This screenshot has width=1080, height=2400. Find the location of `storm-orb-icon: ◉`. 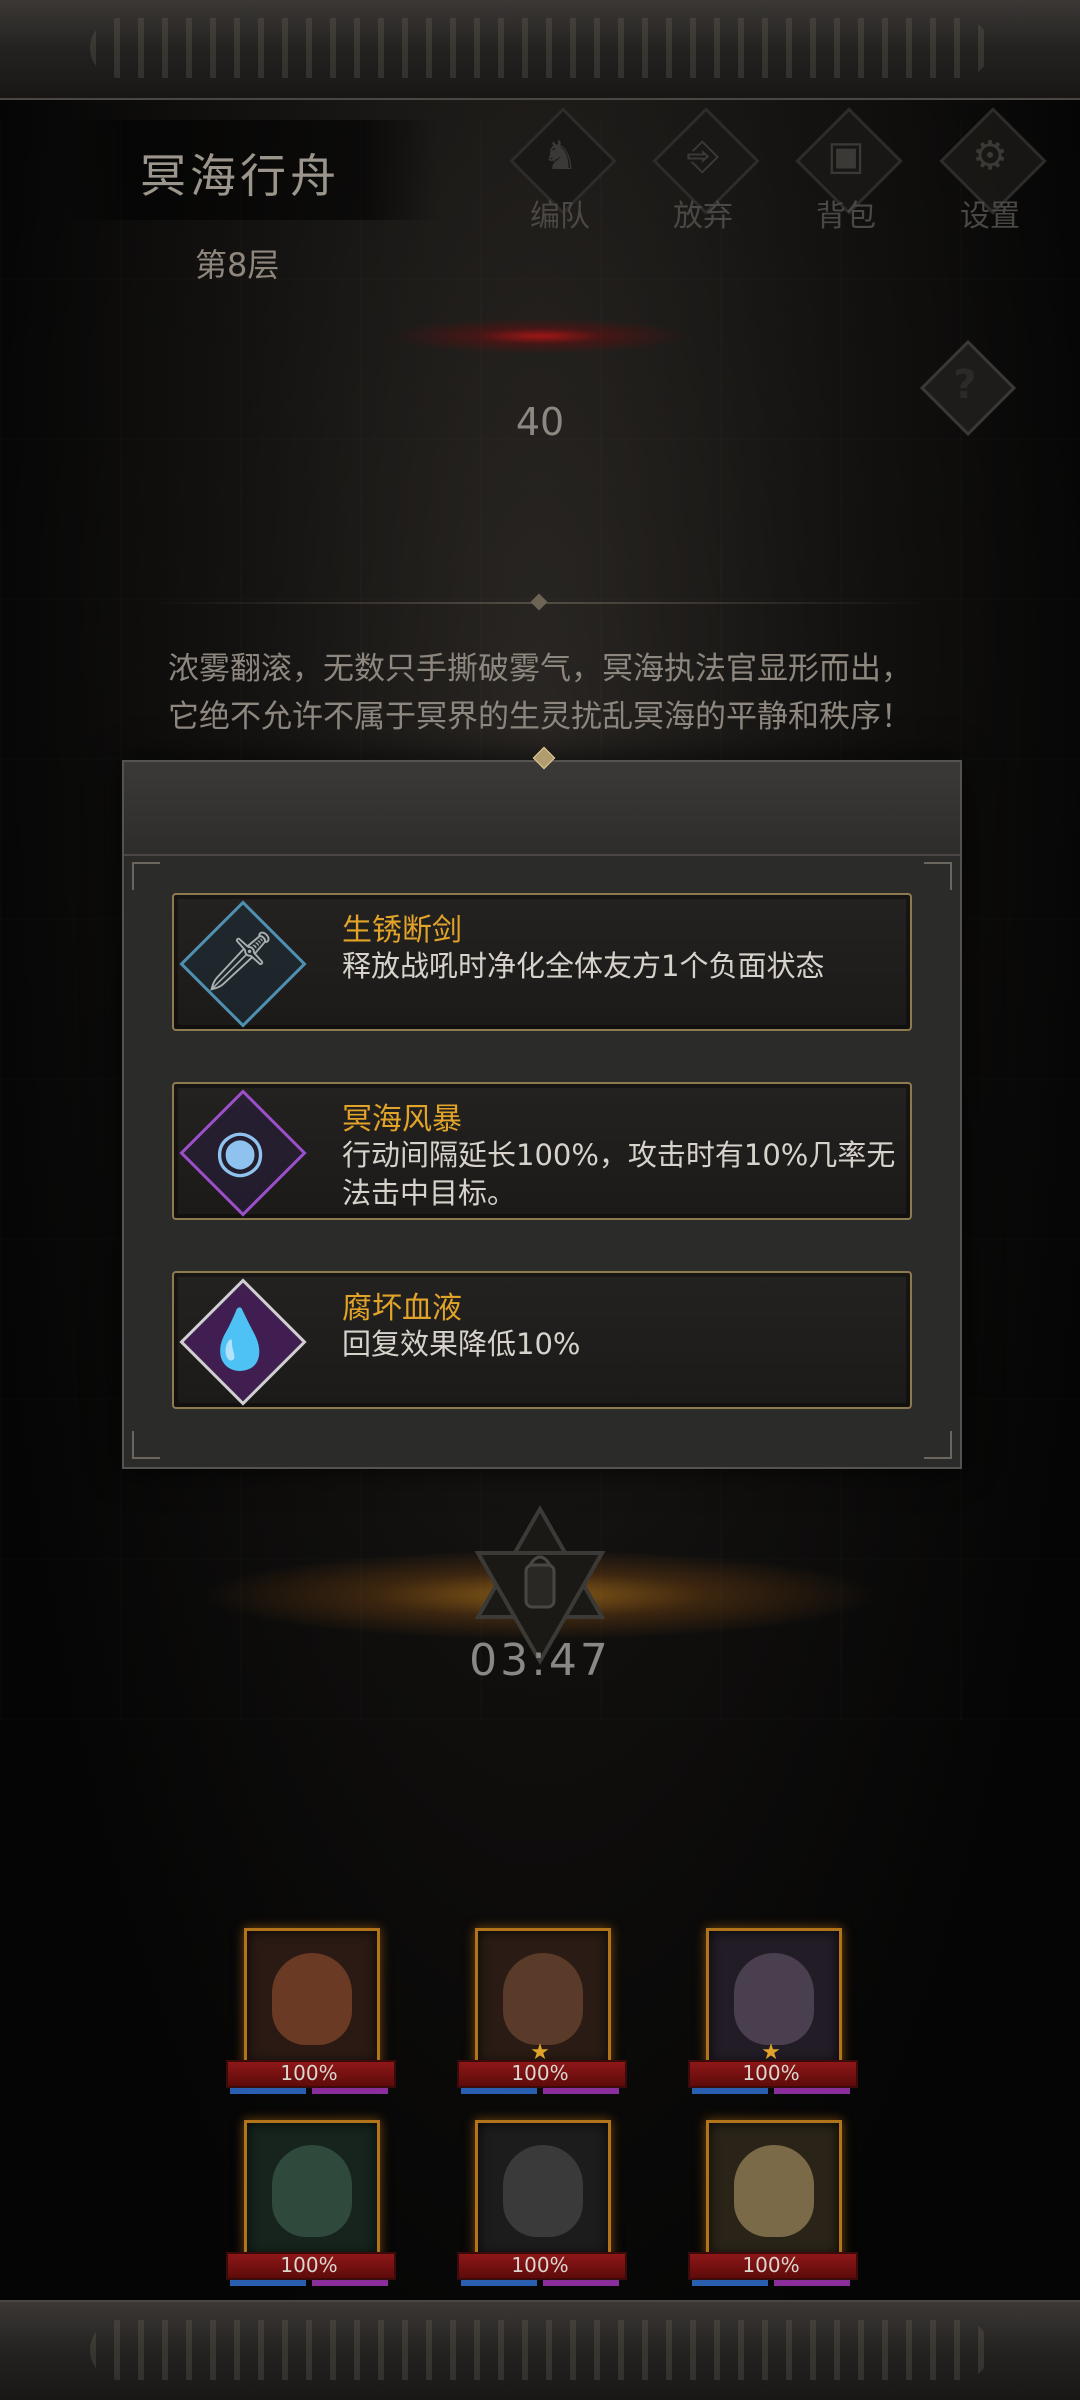

storm-orb-icon: ◉ is located at coordinates (240, 1150).